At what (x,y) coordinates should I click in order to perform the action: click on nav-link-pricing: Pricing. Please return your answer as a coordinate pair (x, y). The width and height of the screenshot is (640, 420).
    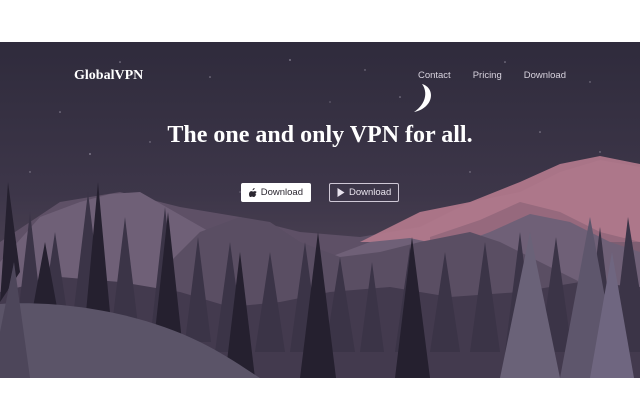
    Looking at the image, I should click on (487, 75).